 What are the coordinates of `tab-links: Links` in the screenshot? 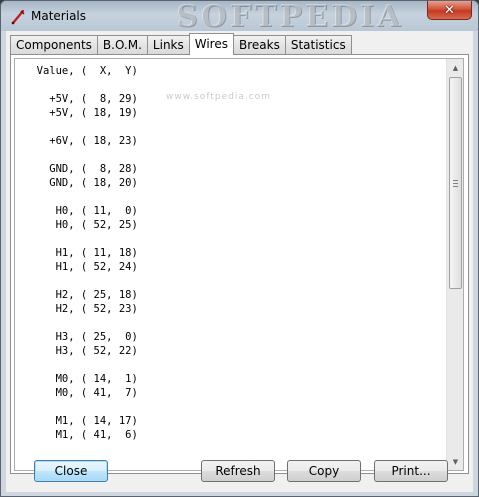 It's located at (168, 45).